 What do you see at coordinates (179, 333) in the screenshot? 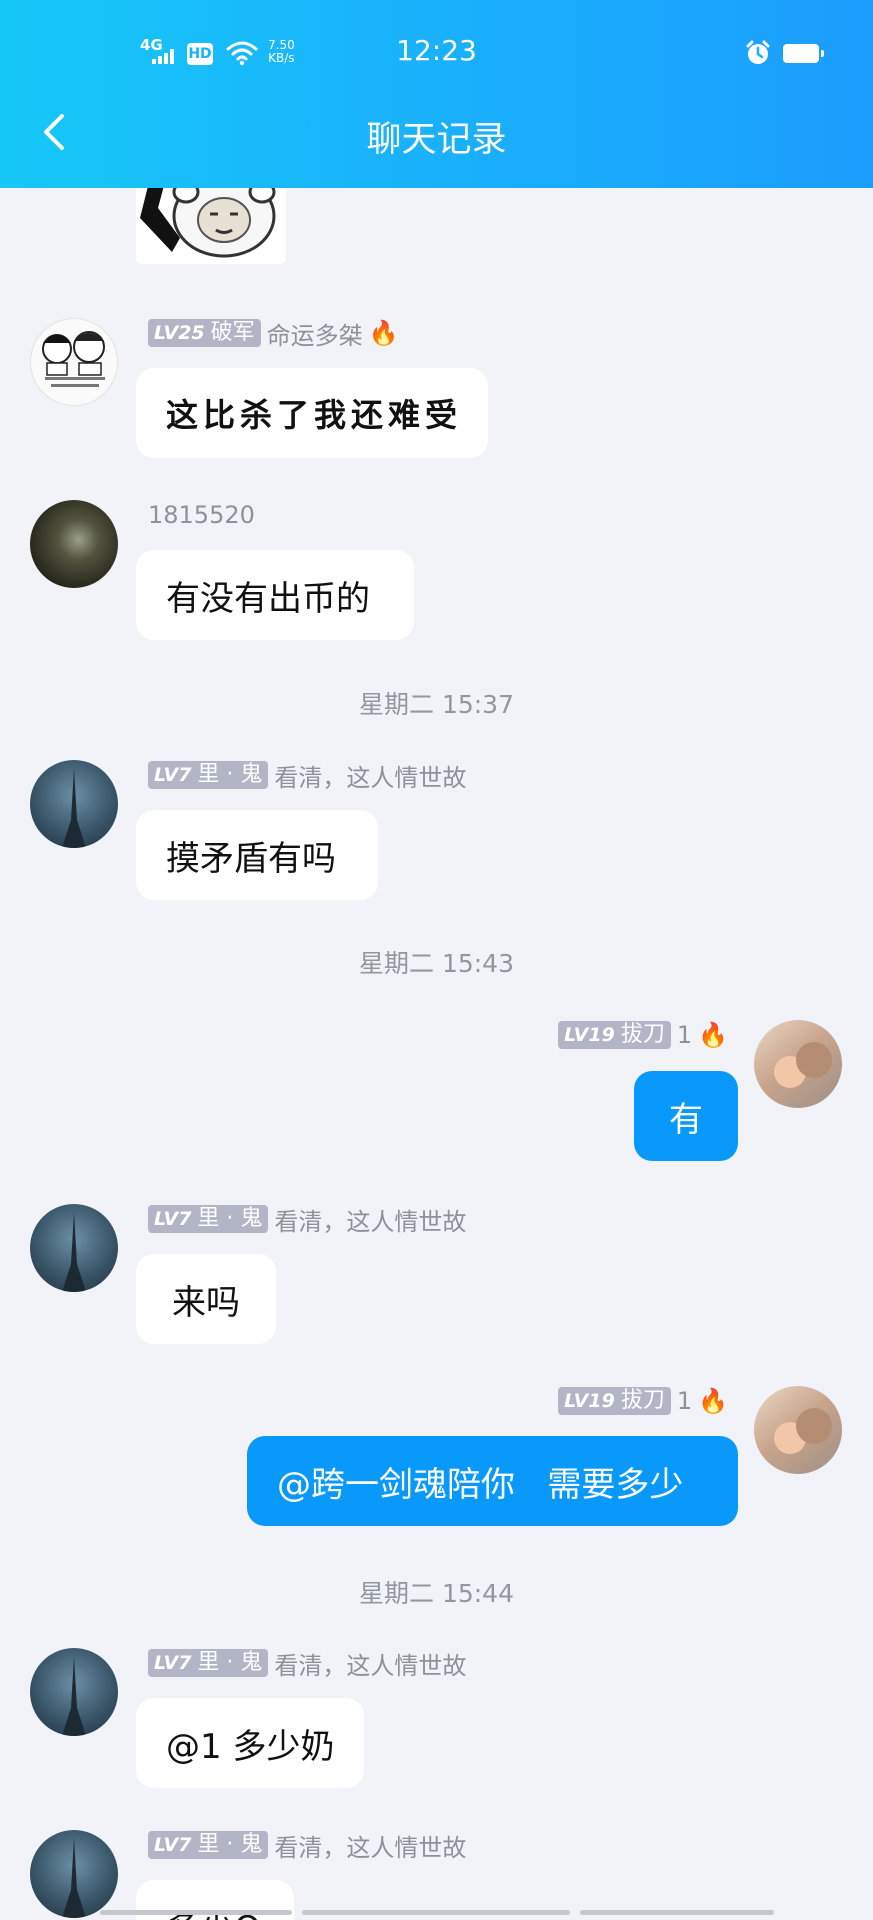
I see `level-label: LV25` at bounding box center [179, 333].